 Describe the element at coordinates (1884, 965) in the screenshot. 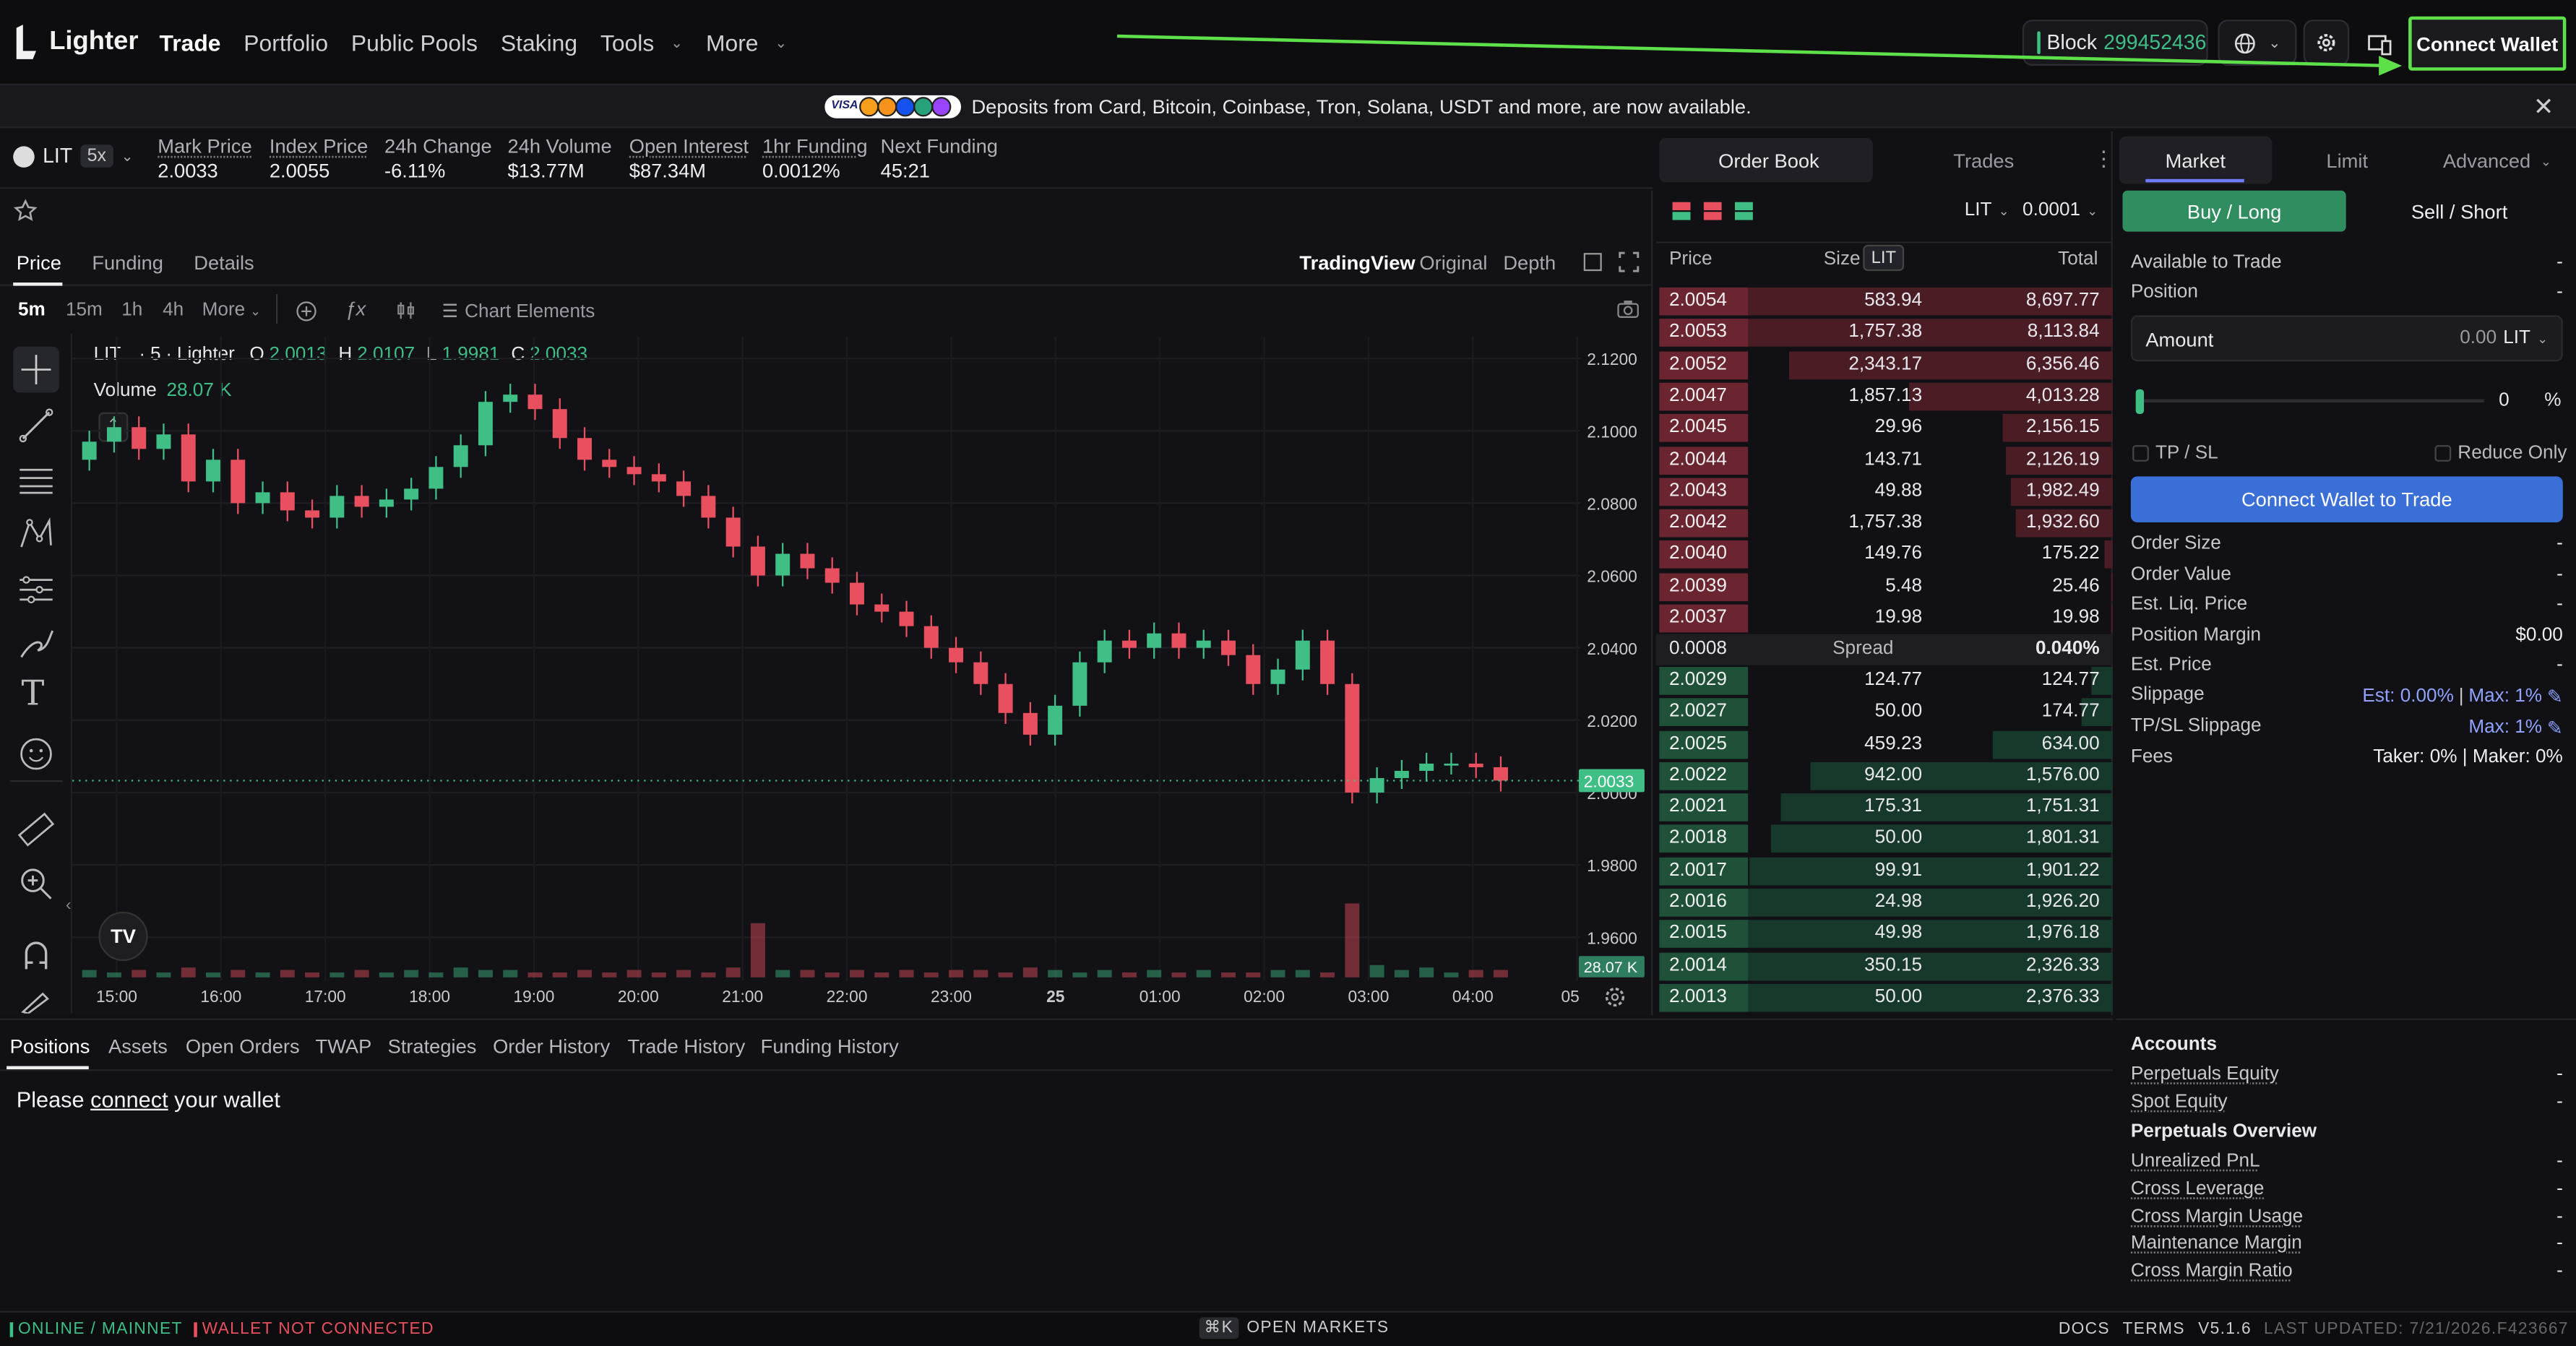

I see `bid-row: 2.0014 350.15 2,326.33` at that location.